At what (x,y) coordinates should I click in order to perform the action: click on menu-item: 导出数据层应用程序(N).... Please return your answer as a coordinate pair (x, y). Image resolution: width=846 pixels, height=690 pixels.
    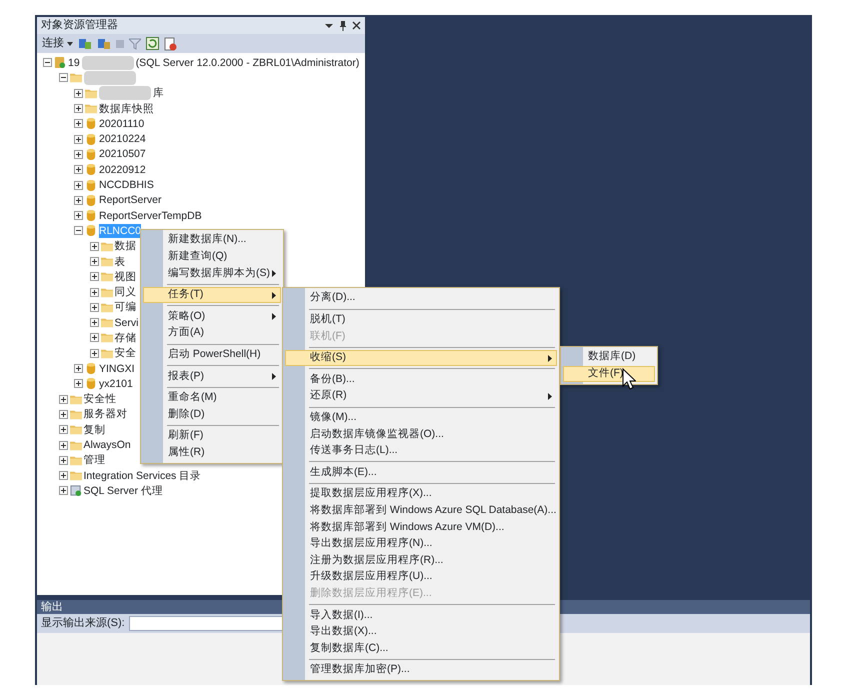
    Looking at the image, I should click on (421, 544).